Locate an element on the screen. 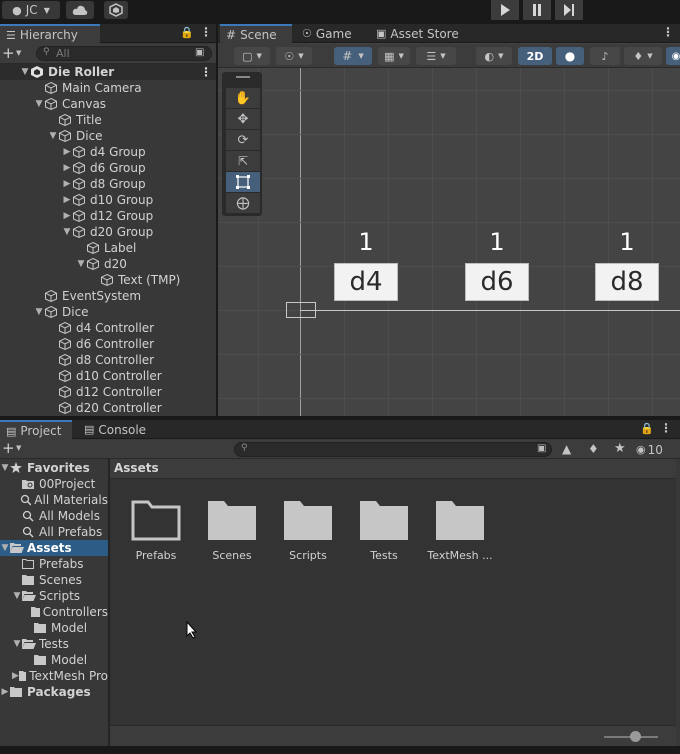 The height and width of the screenshot is (754, 680). play-button is located at coordinates (505, 10).